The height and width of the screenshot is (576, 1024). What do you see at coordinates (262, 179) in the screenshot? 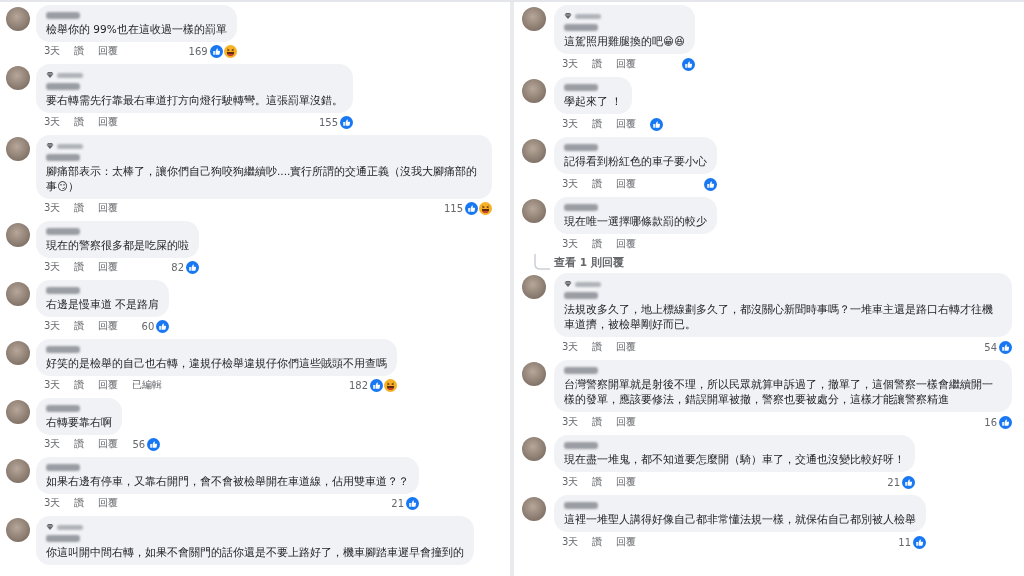
I see `comment-text: 腳痛部表示：太棒了，讓你們自己狗咬狗繼續吵....實行所謂的交通正義（沒我大腳痛部的事😏）` at bounding box center [262, 179].